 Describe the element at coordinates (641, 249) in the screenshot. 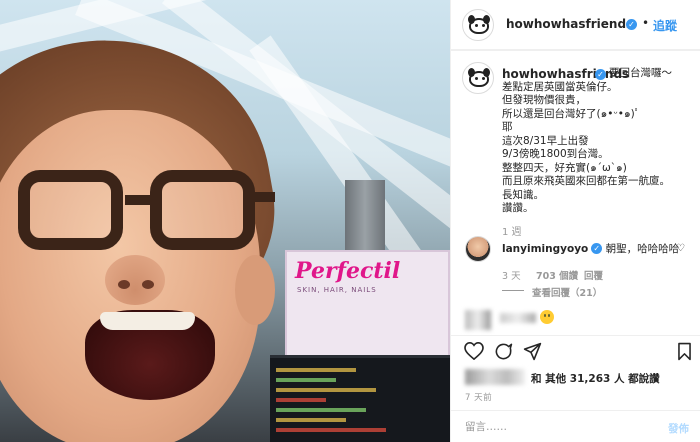

I see `comment-text: 朝聖，哈哈哈哈` at that location.